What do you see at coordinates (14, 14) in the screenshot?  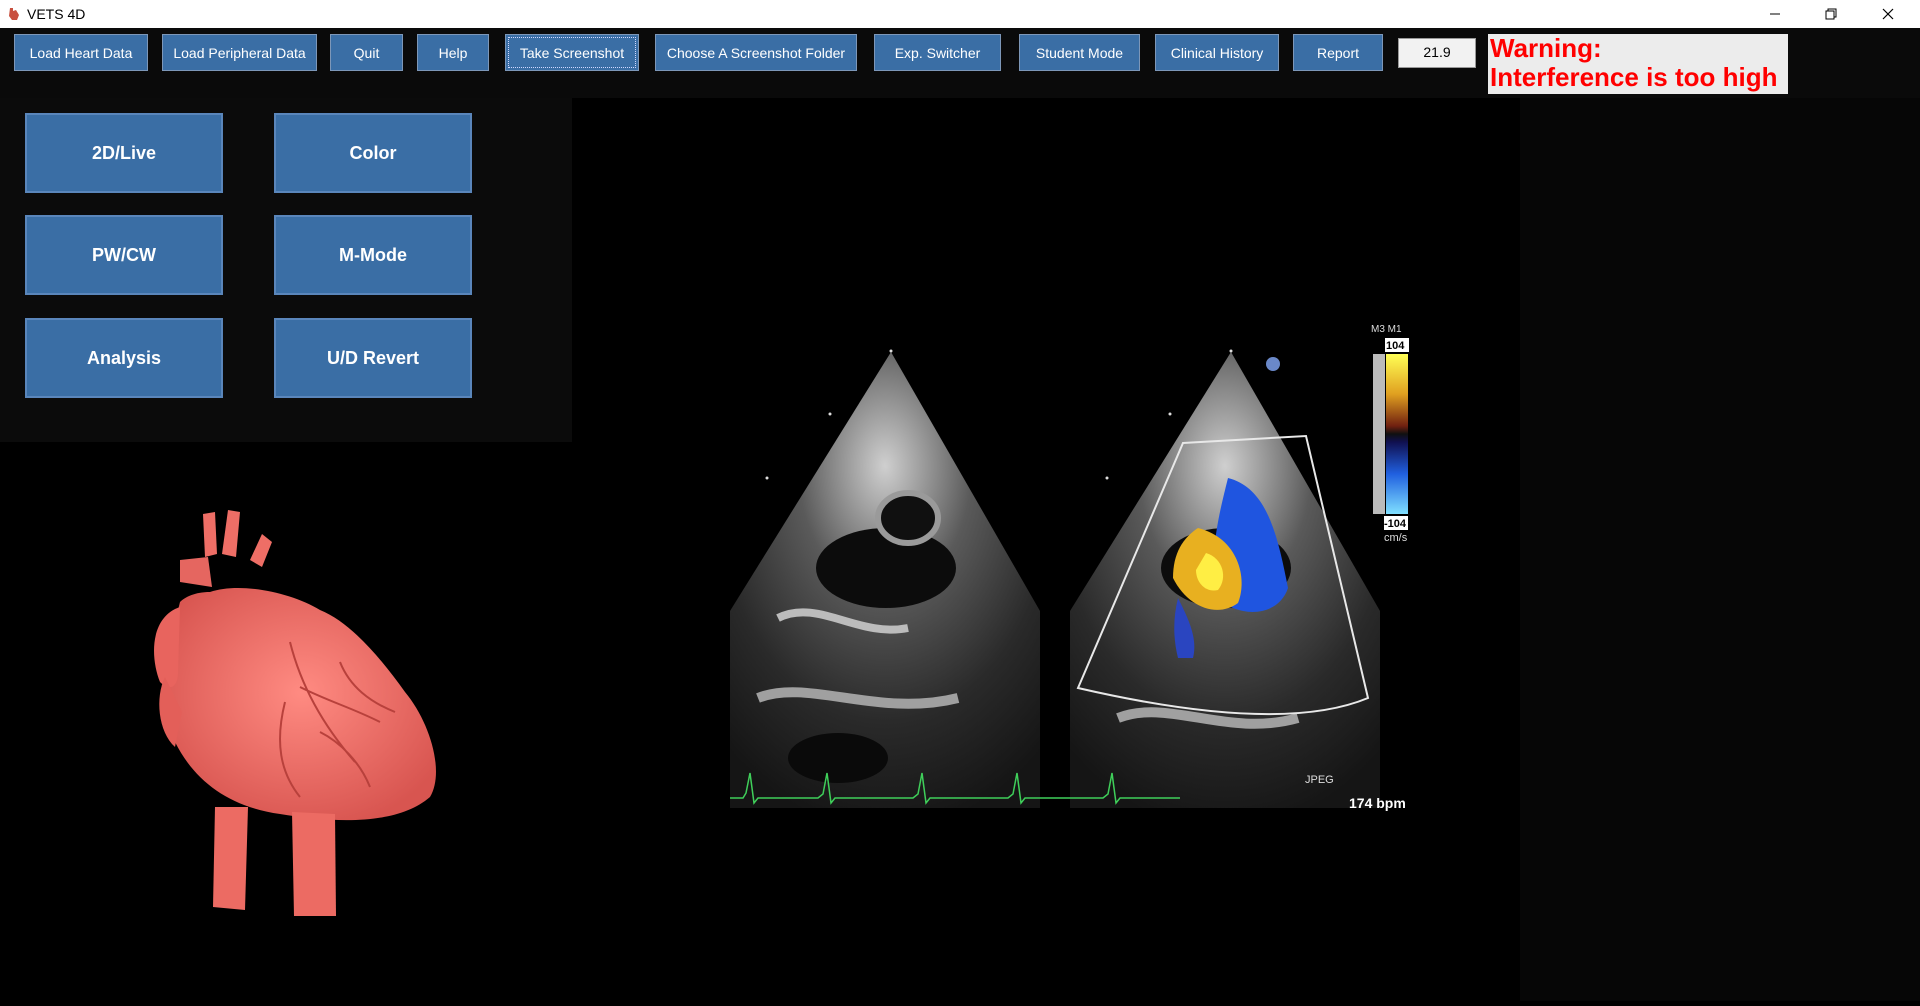 I see `heart-app-icon` at bounding box center [14, 14].